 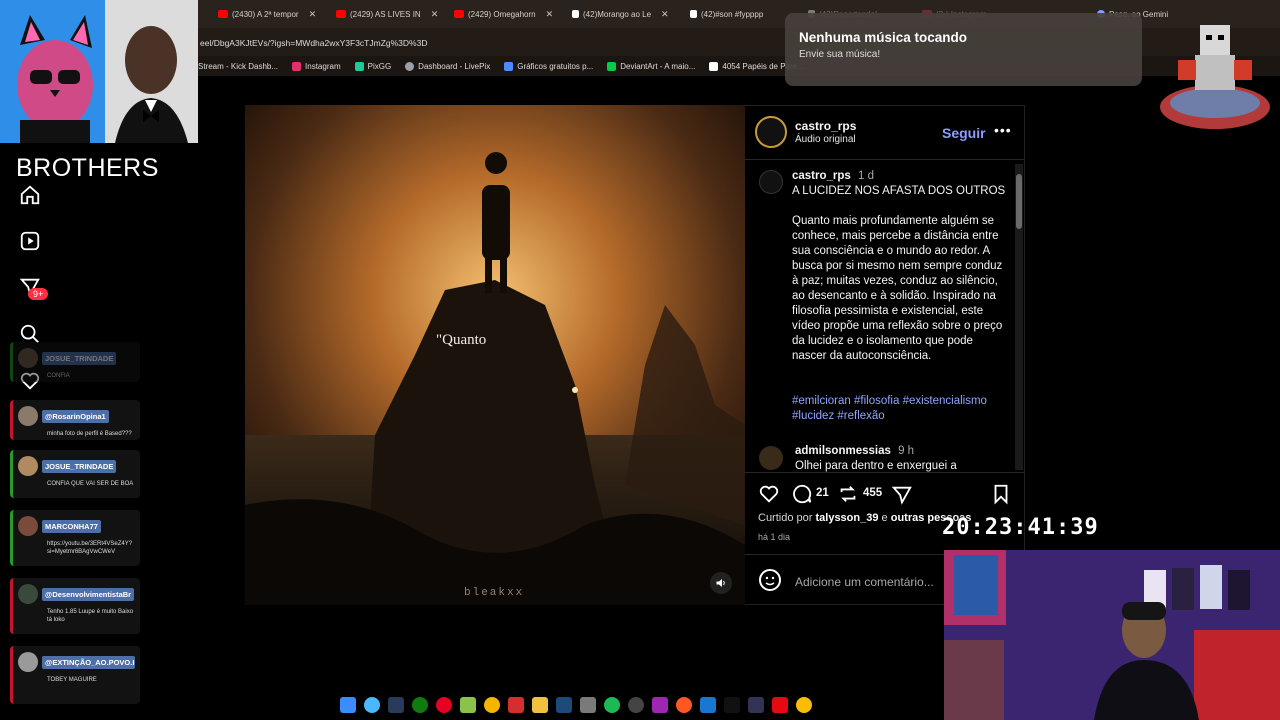 I want to click on chat-message: JOSUE_TRINDADE CONFIA, so click(x=75, y=362).